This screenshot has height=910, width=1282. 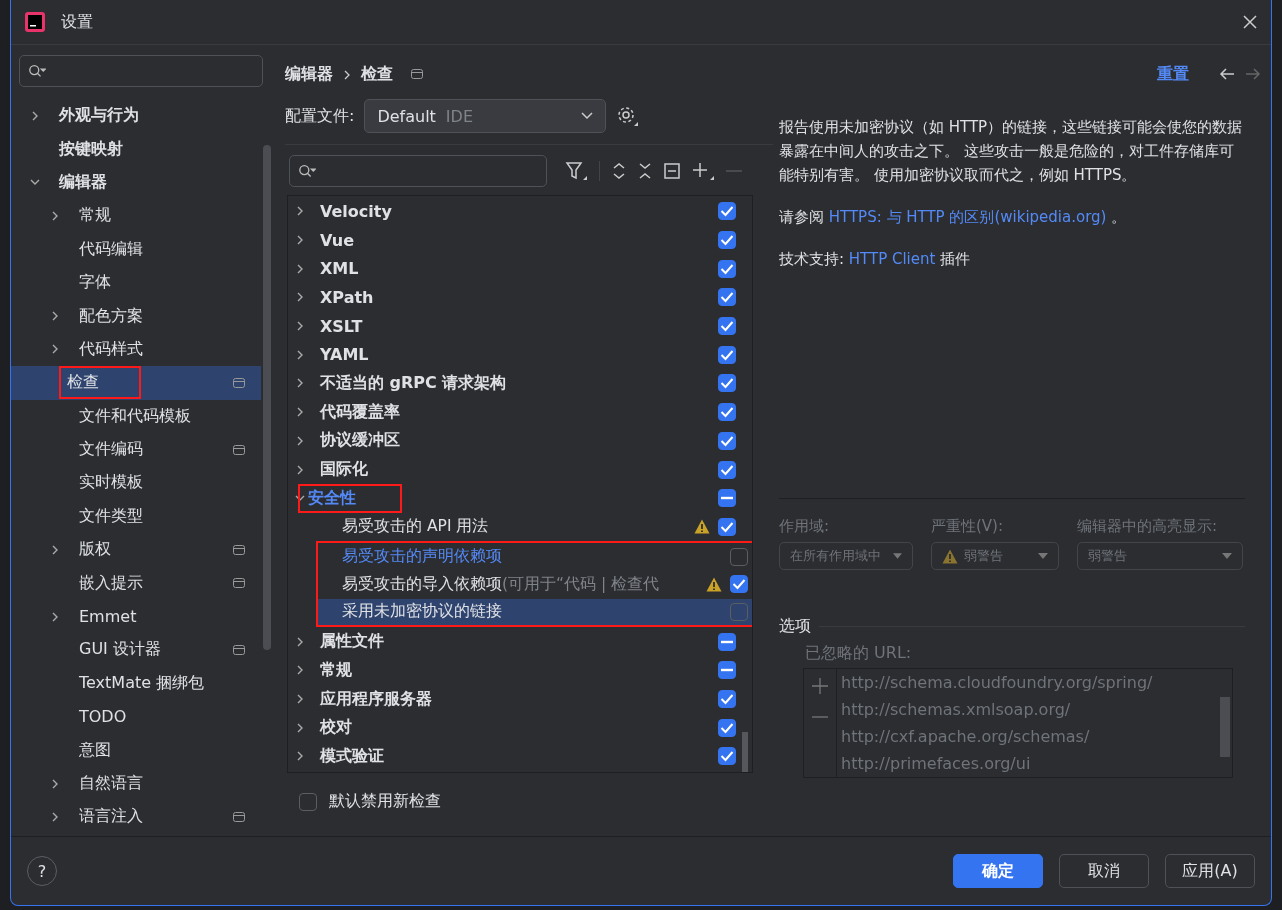 I want to click on sidebar-item: 语言注入, so click(x=136, y=817).